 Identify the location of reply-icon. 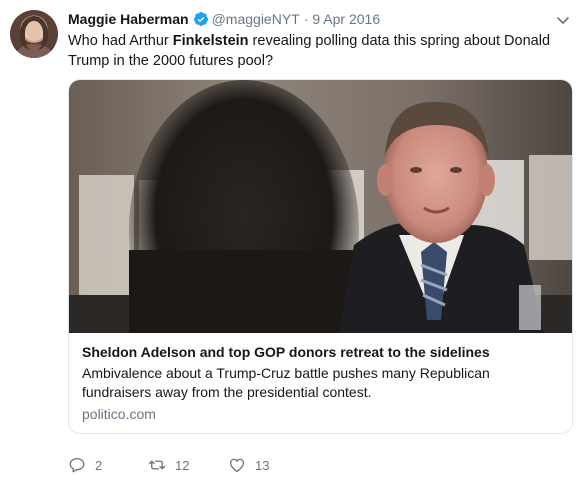
(77, 465).